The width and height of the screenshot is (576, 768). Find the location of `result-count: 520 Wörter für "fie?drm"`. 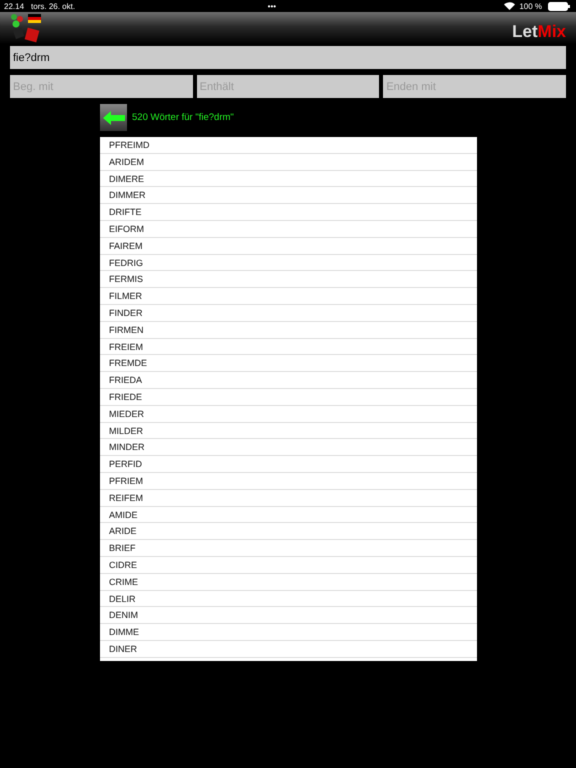

result-count: 520 Wörter für "fie?drm" is located at coordinates (183, 117).